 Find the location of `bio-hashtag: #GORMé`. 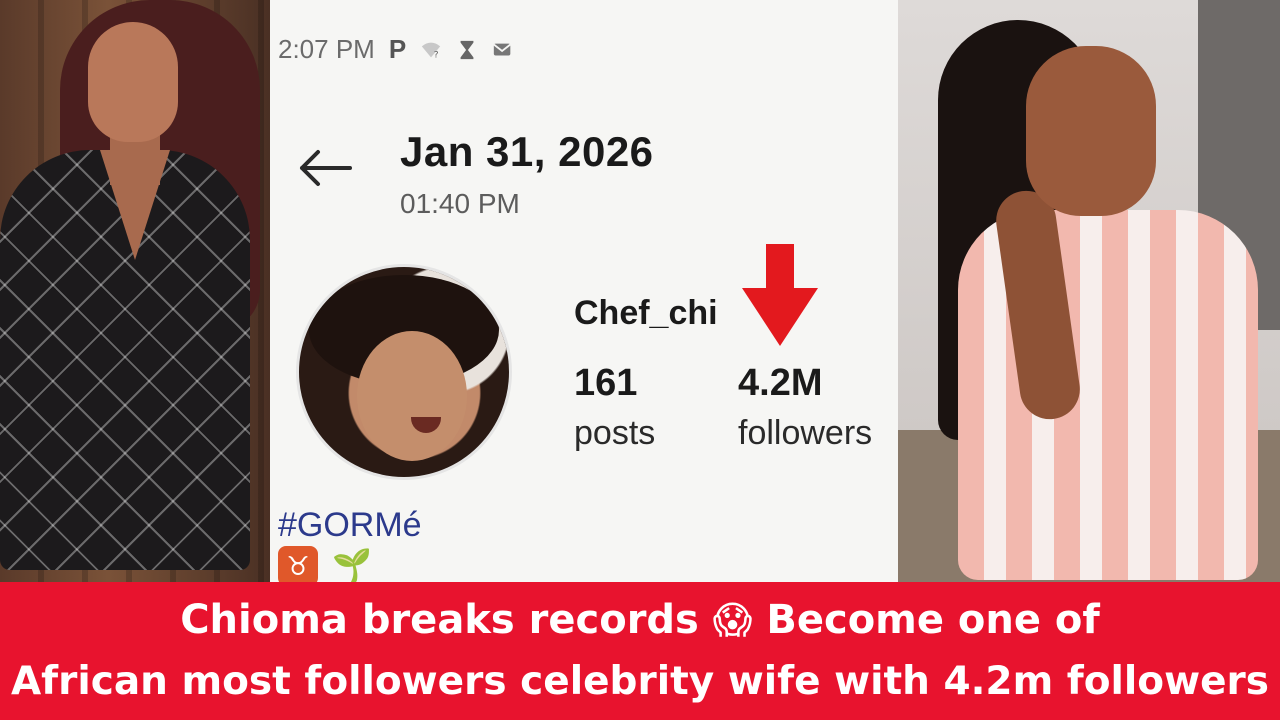

bio-hashtag: #GORMé is located at coordinates (350, 525).